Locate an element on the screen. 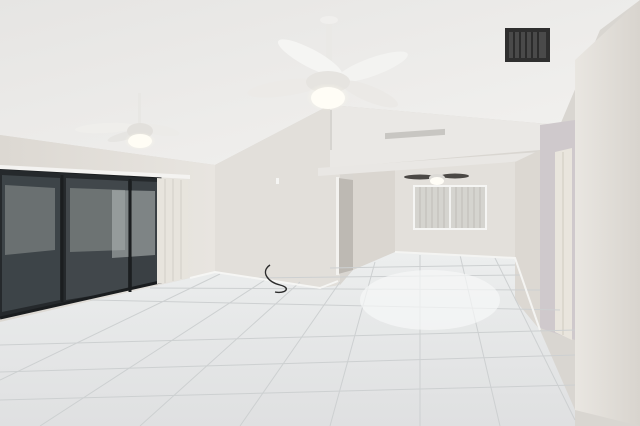  right-wall is located at coordinates (527, 240).